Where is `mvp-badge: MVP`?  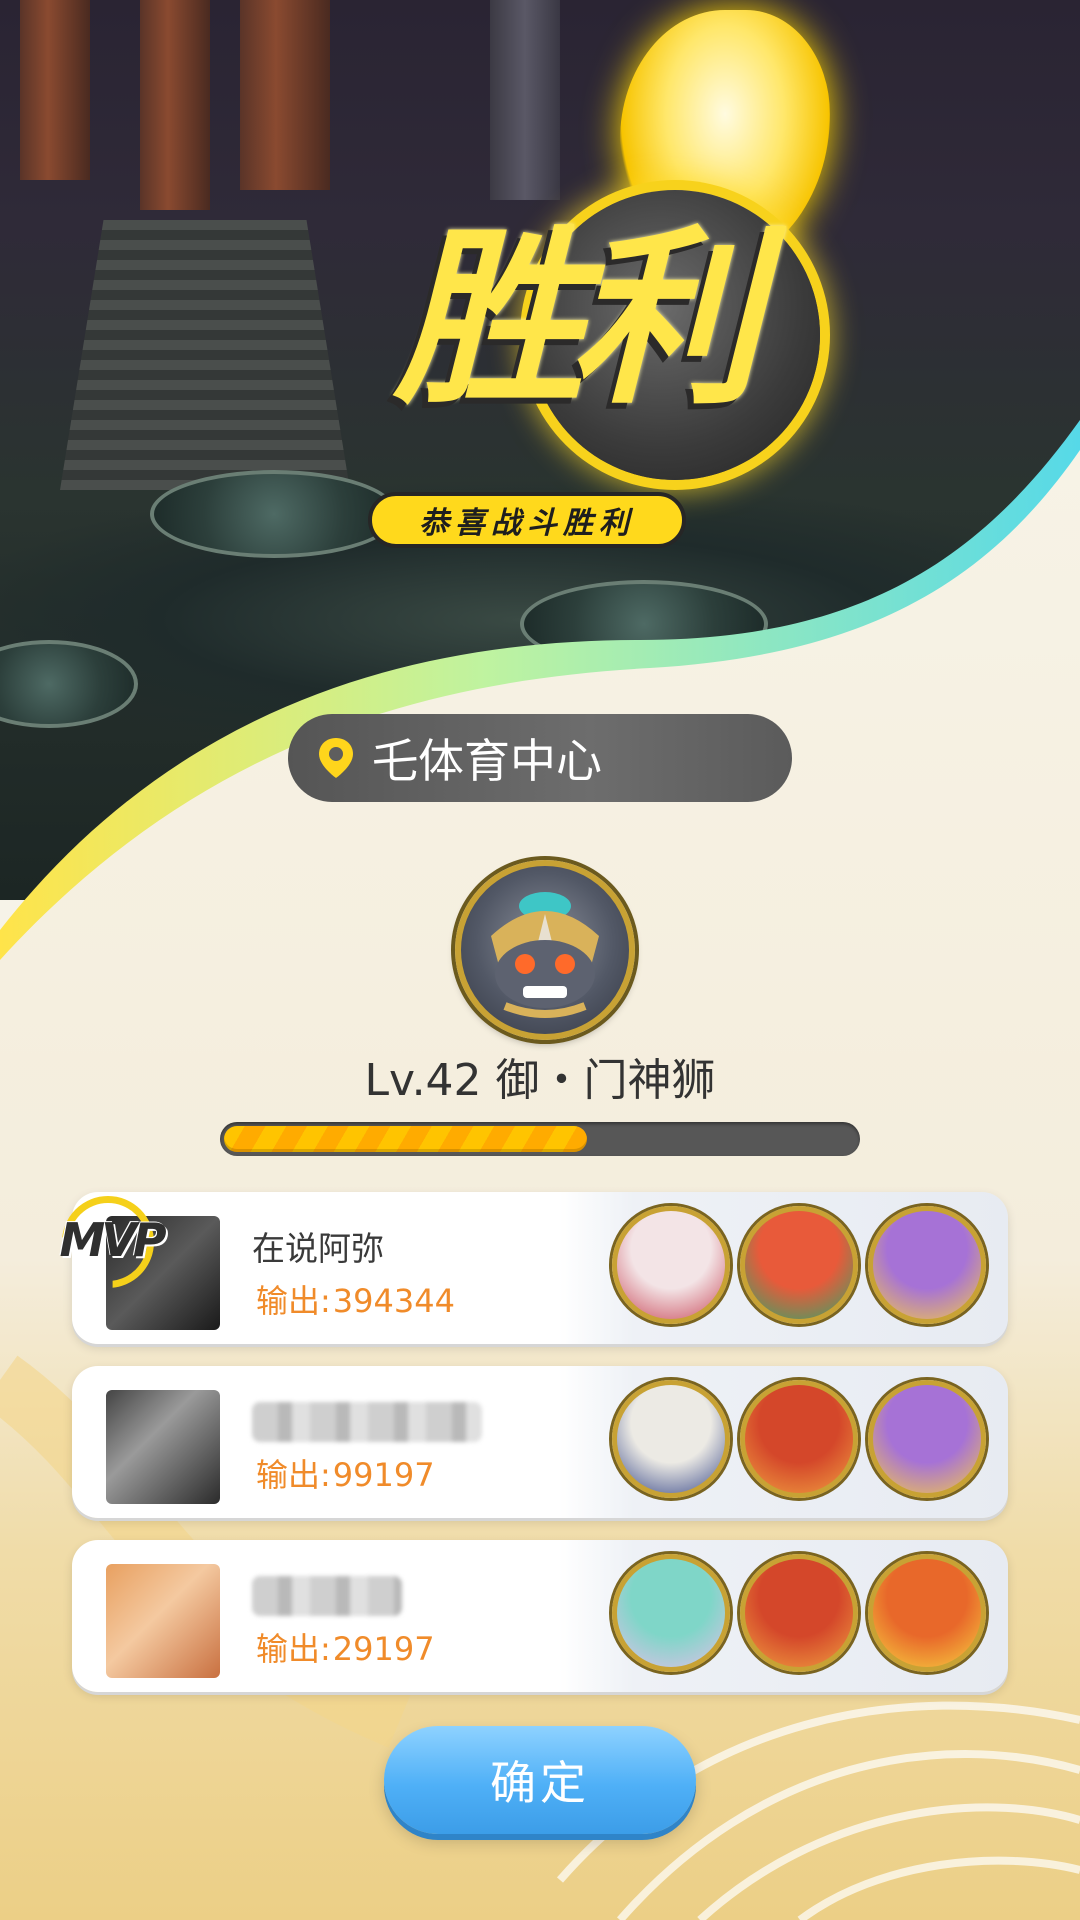 mvp-badge: MVP is located at coordinates (111, 1242).